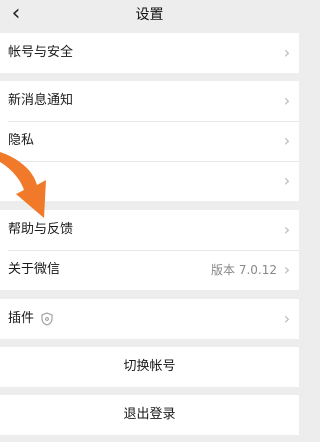 The width and height of the screenshot is (320, 442). I want to click on row-label: 帮助与反馈, so click(41, 229).